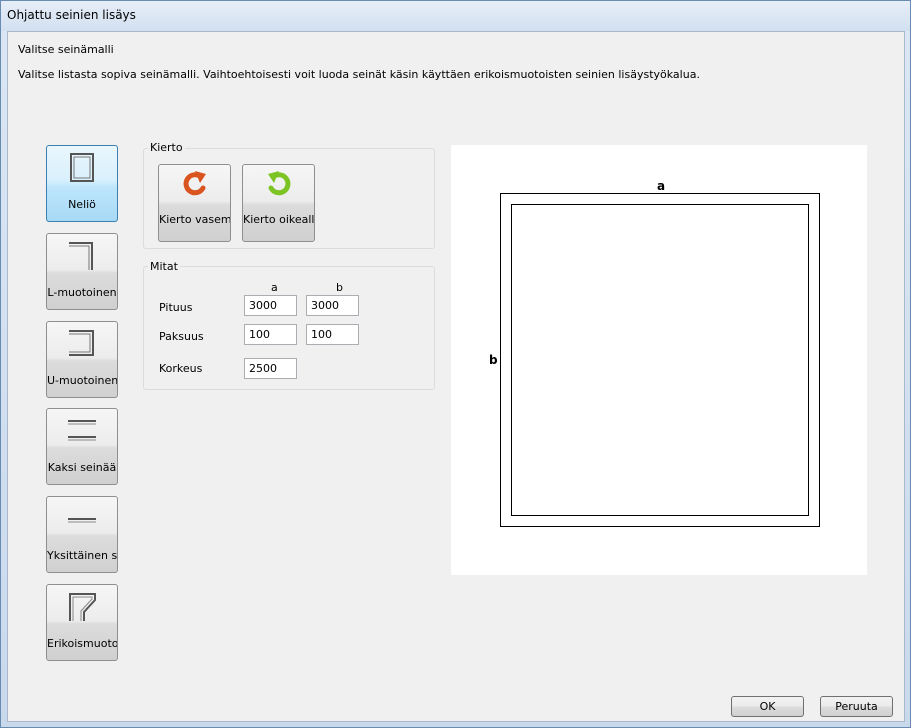  What do you see at coordinates (181, 368) in the screenshot?
I see `height-label: Korkeus` at bounding box center [181, 368].